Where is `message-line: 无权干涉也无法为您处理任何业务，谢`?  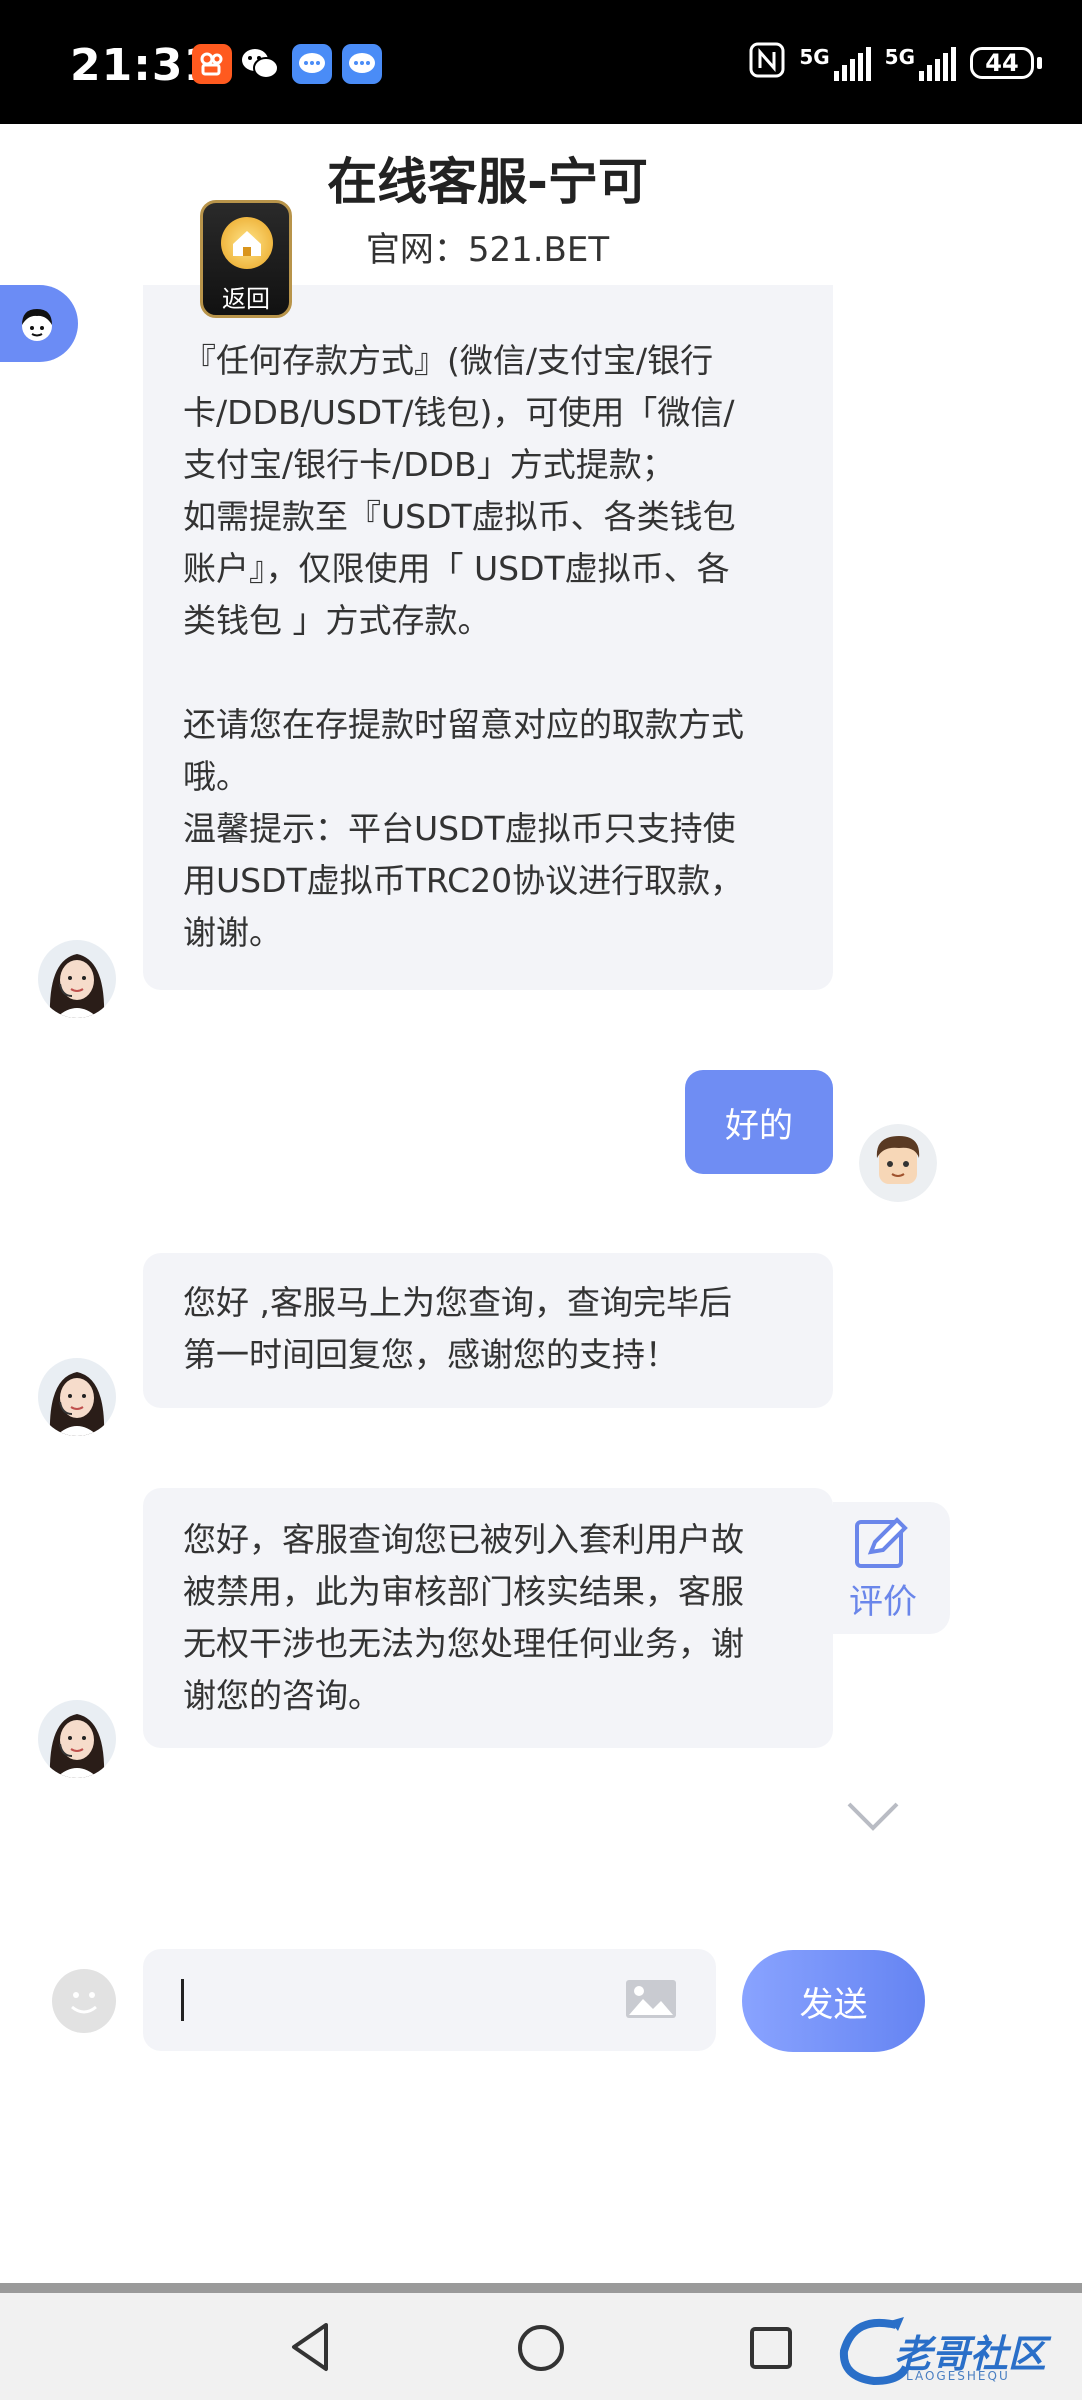
message-line: 无权干涉也无法为您处理任何业务，谢 is located at coordinates (463, 1643).